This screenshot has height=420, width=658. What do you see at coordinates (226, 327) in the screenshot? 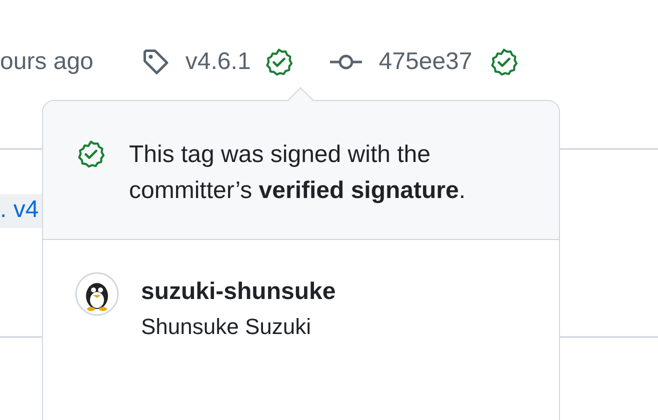
I see `user-full-name: Shunsuke Suzuki` at bounding box center [226, 327].